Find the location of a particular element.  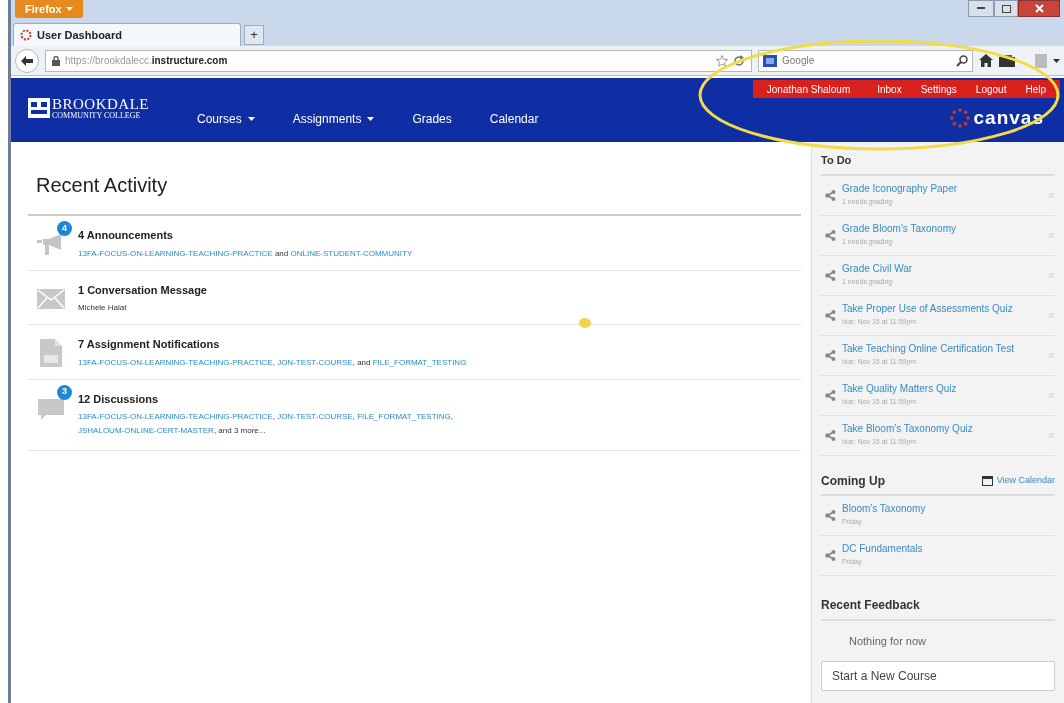

activity-details: 13FA-FOCUS-ON-LEARNING-TEACHING-PRACTICE, JON-TEST-COURSE, and FILE_FORMAT_TESTING is located at coordinates (272, 362).